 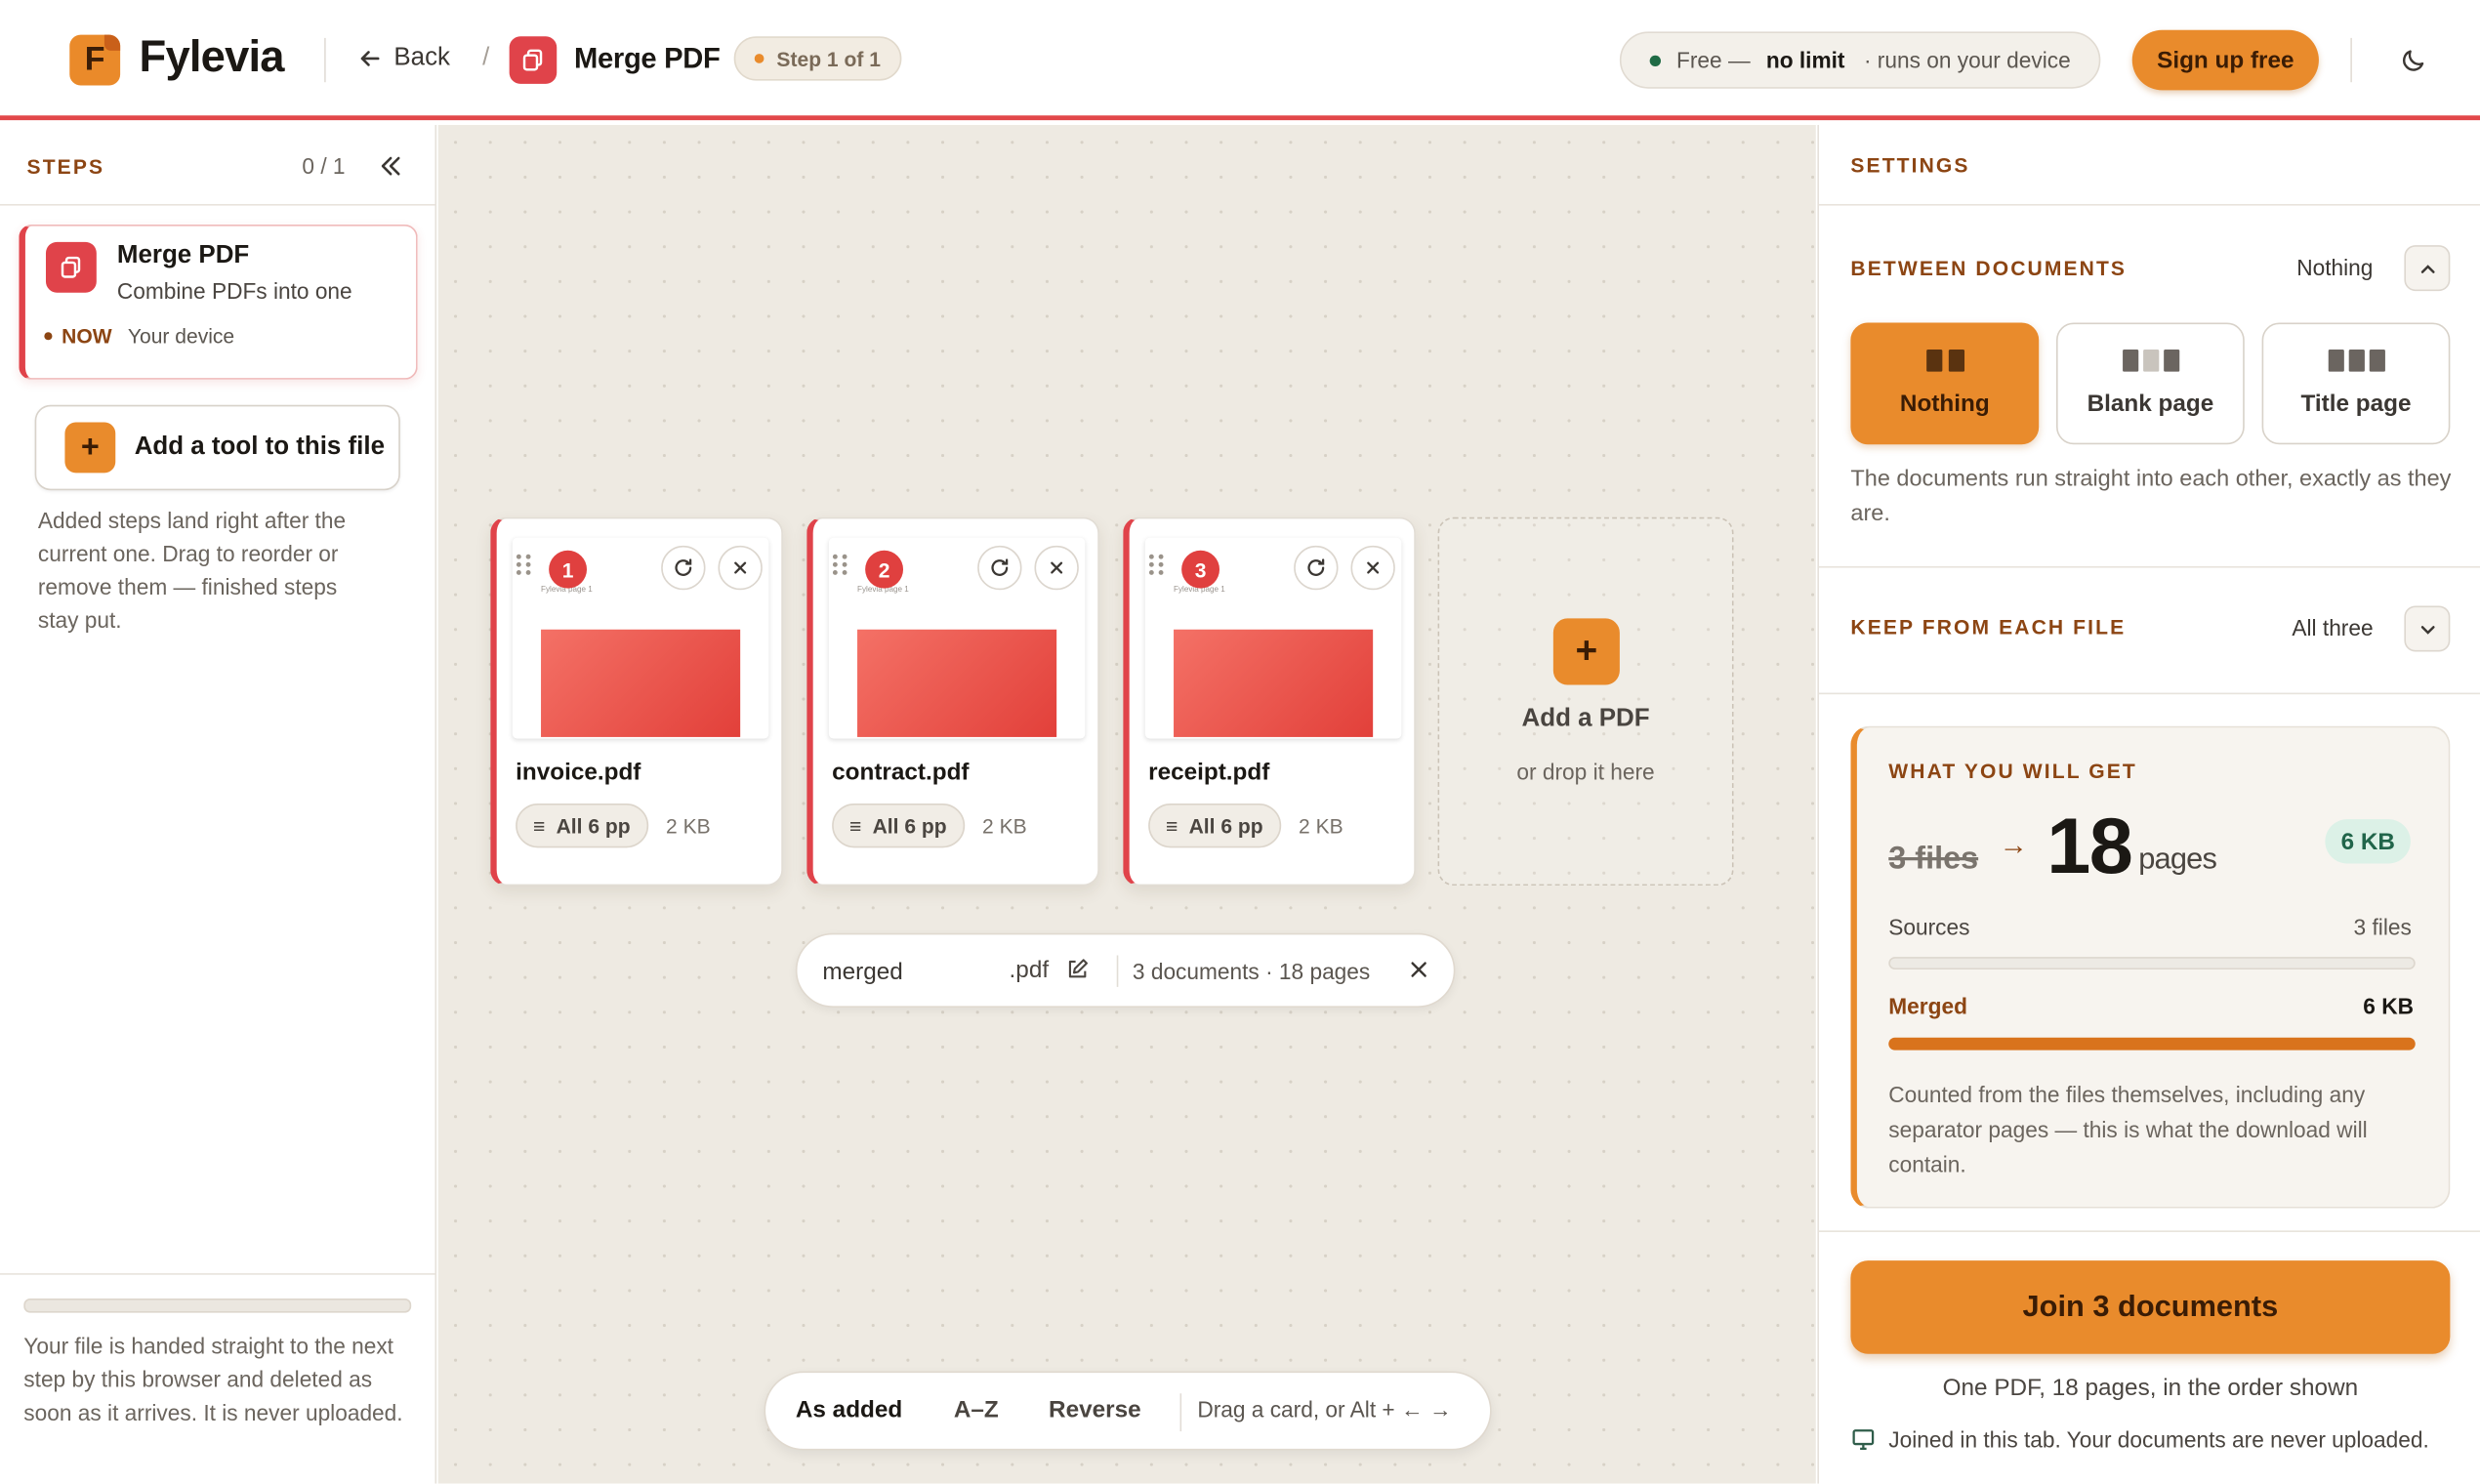 I want to click on steps-label: STEPS, so click(x=65, y=167).